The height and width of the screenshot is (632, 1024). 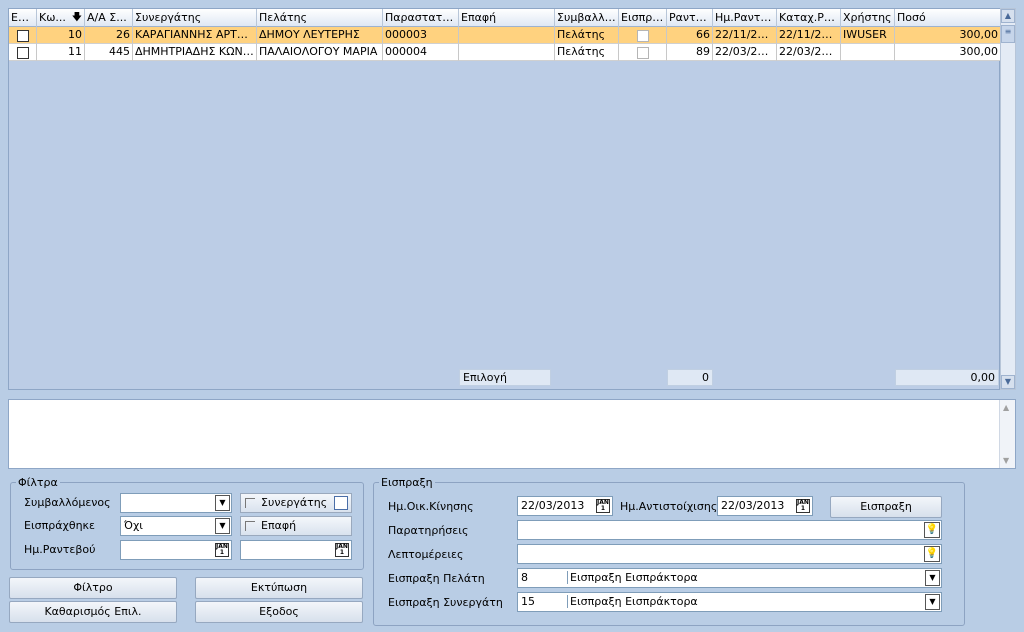 What do you see at coordinates (948, 35) in the screenshot?
I see `cell-amount: 300,00` at bounding box center [948, 35].